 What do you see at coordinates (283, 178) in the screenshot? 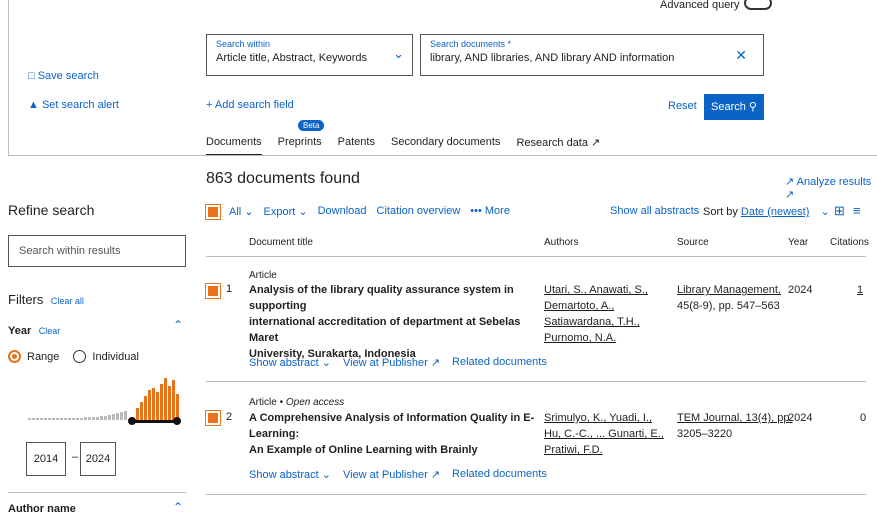
I see `results-count: 863 documents found` at bounding box center [283, 178].